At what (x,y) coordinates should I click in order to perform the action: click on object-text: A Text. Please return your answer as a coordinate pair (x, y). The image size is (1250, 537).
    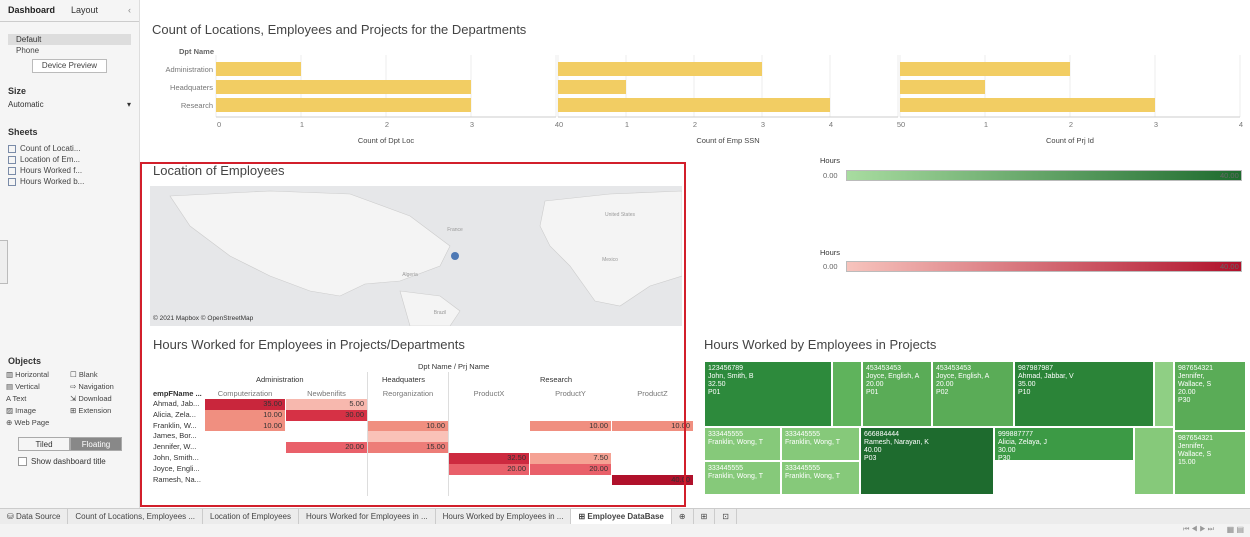
    Looking at the image, I should click on (38, 398).